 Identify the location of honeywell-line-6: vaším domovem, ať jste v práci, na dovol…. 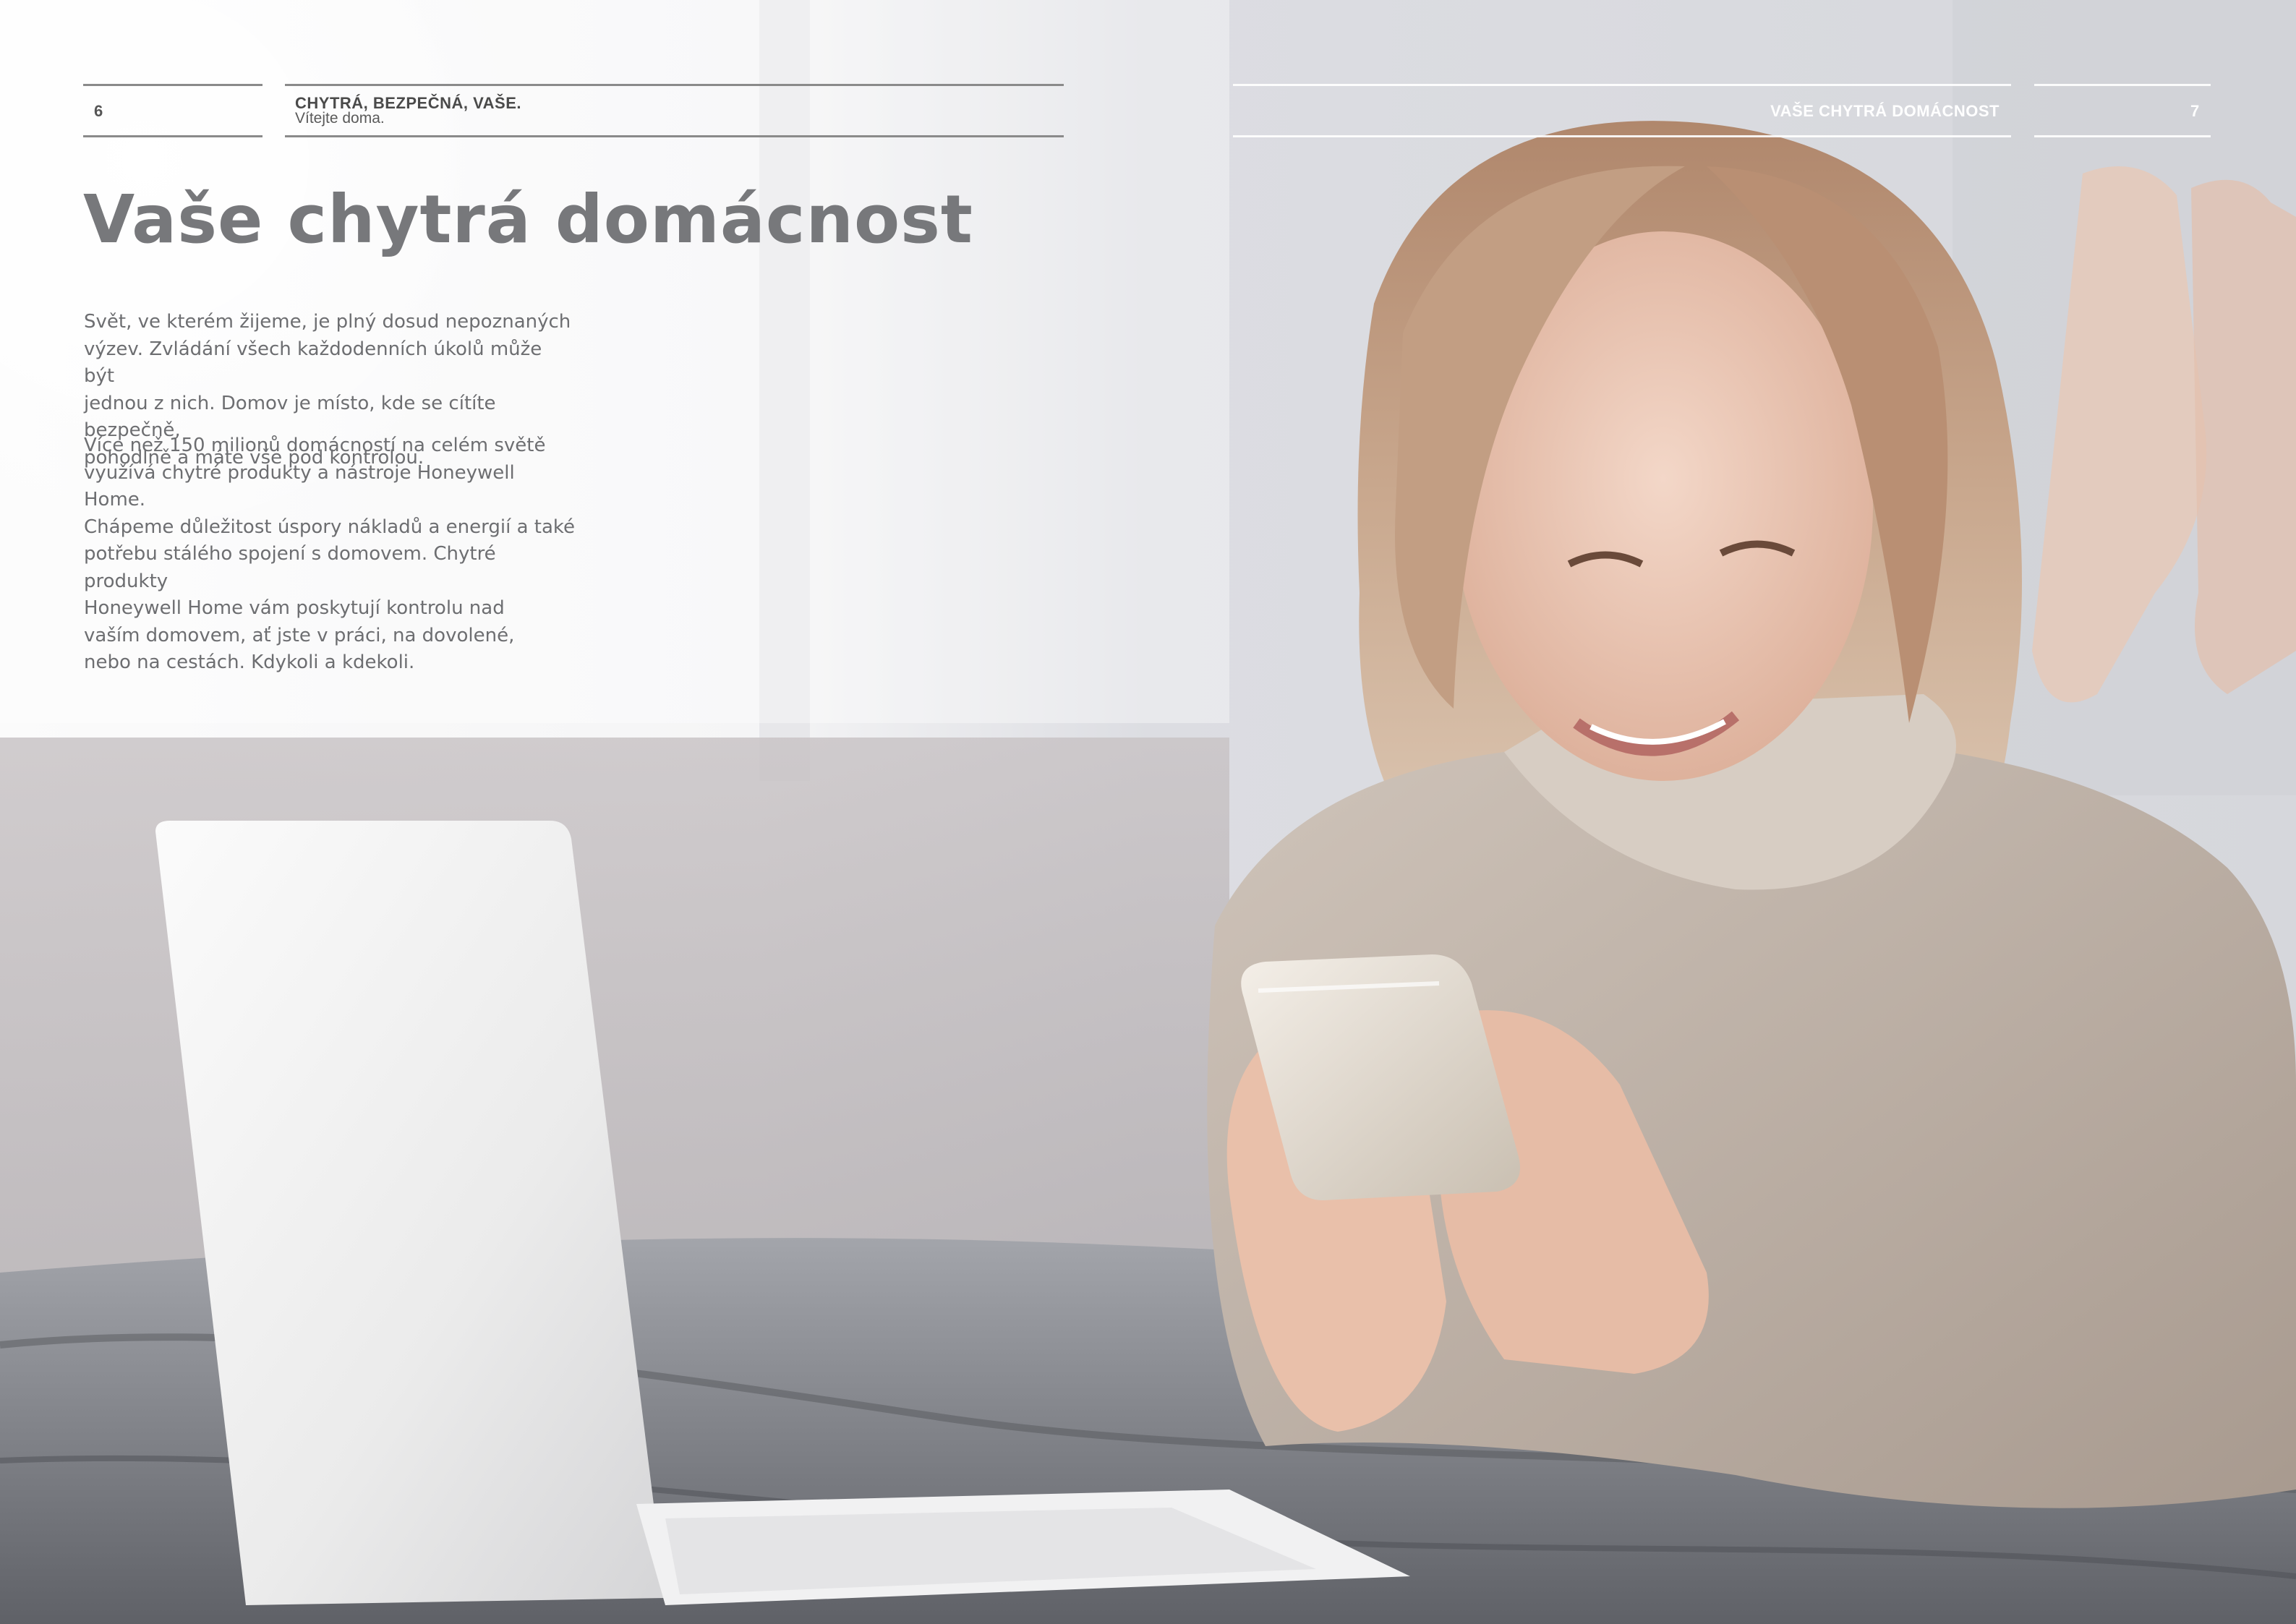
(299, 635).